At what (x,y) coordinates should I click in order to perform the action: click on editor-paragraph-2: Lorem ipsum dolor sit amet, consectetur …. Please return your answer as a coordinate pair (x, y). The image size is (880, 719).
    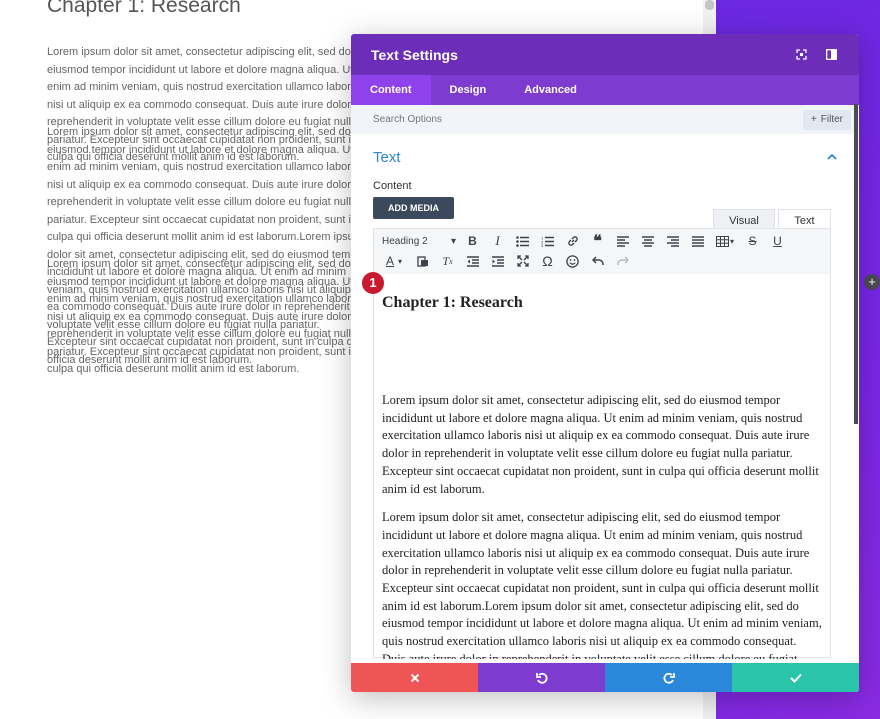
    Looking at the image, I should click on (602, 584).